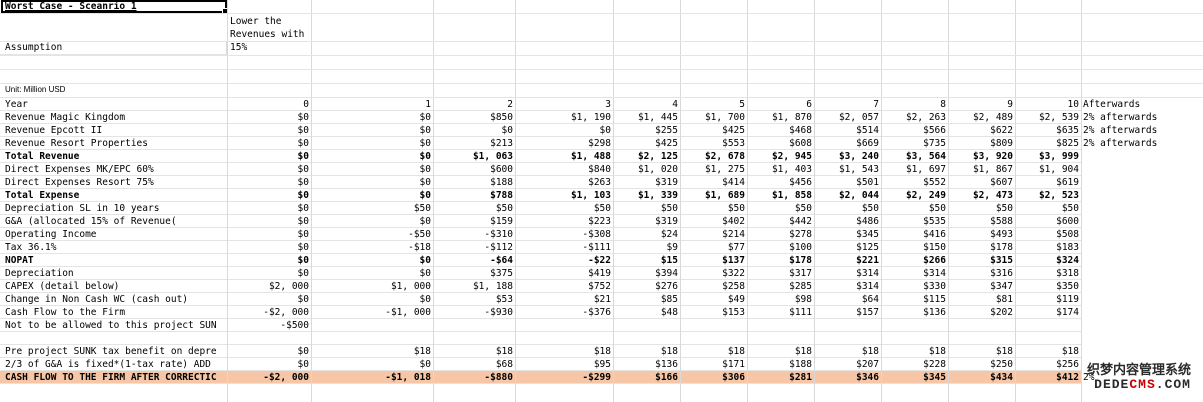 The width and height of the screenshot is (1203, 402). What do you see at coordinates (270, 325) in the screenshot?
I see `value-cell: -$500` at bounding box center [270, 325].